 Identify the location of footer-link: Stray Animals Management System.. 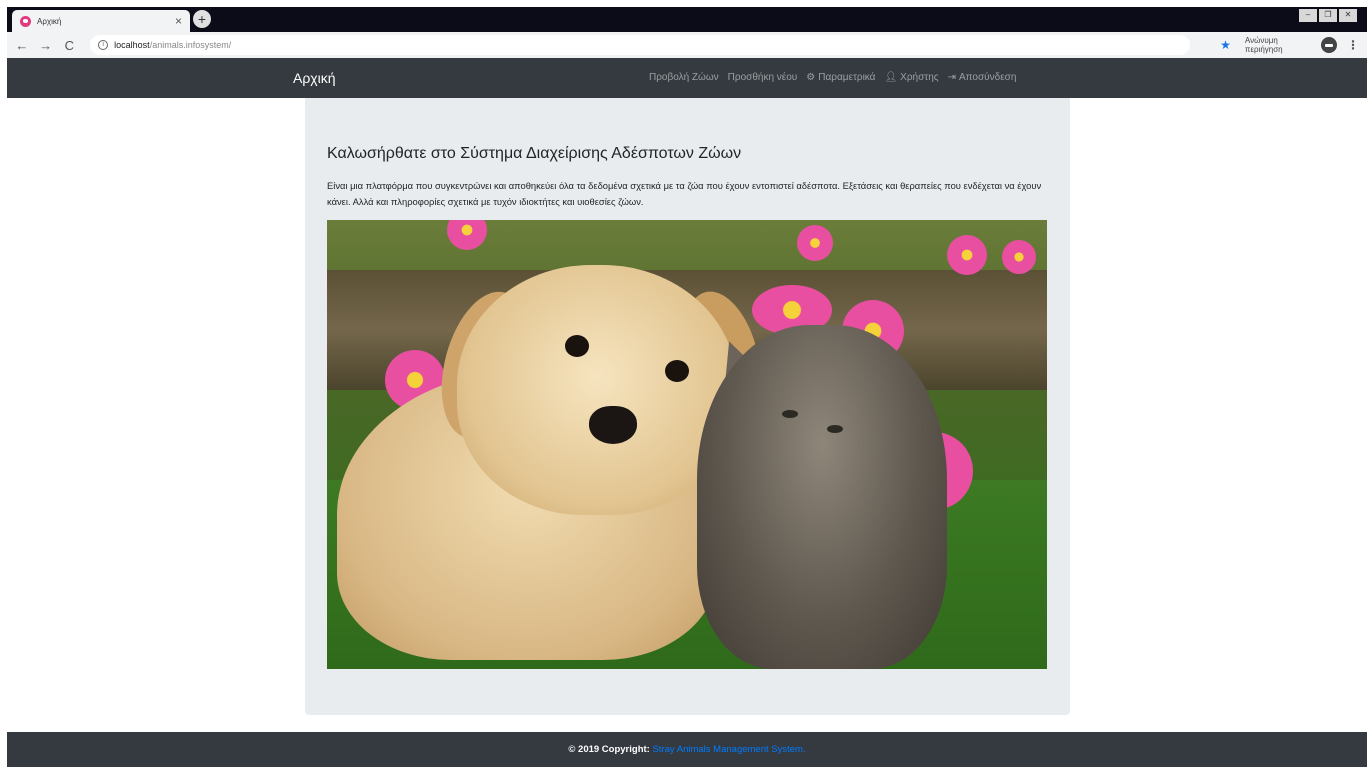
(728, 749).